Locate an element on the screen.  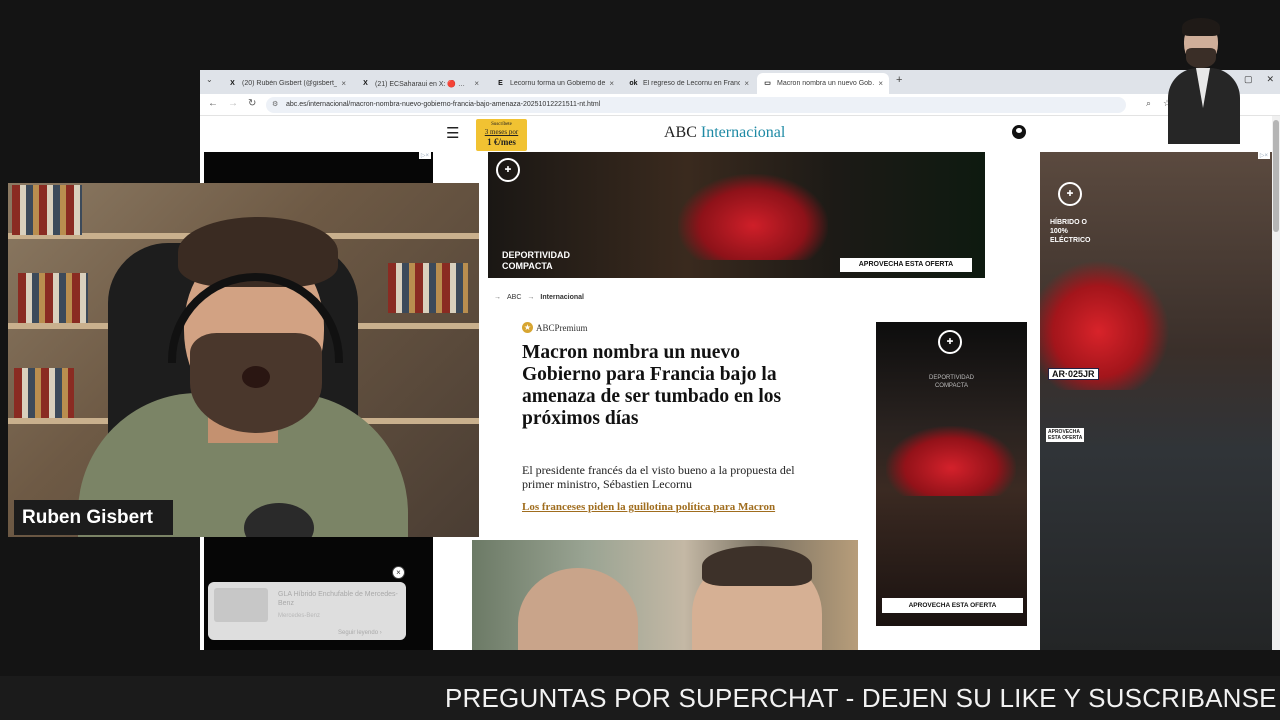
site-logo: ABC Internacional is located at coordinates (724, 133).